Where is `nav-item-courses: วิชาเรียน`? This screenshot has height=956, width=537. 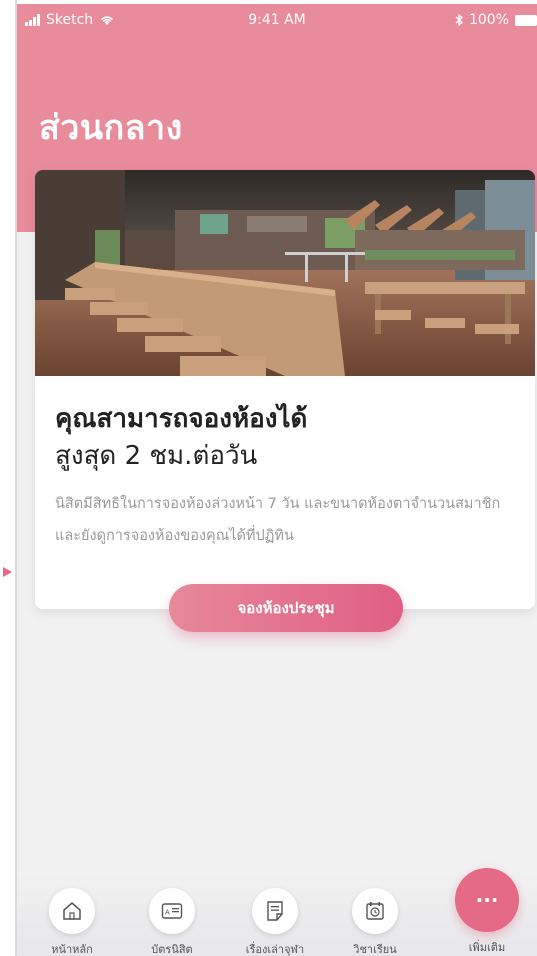 nav-item-courses: วิชาเรียน is located at coordinates (375, 922).